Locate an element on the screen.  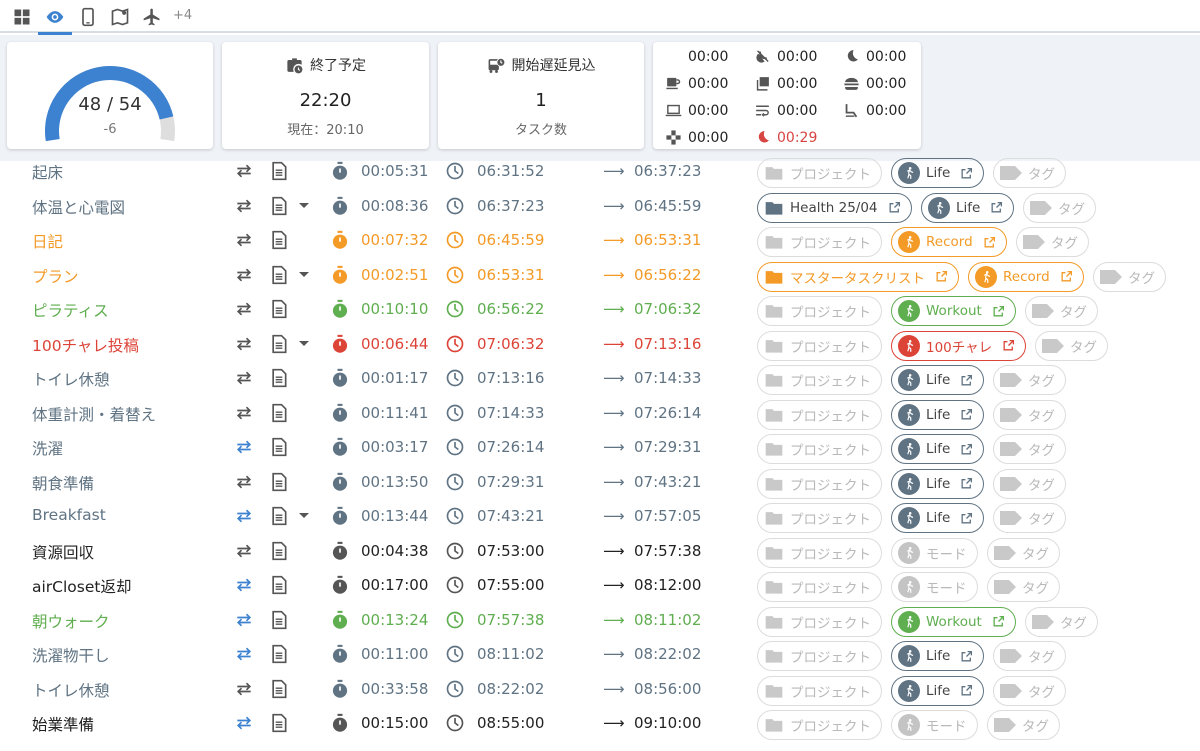
tabs-more-count: +4 is located at coordinates (182, 15).